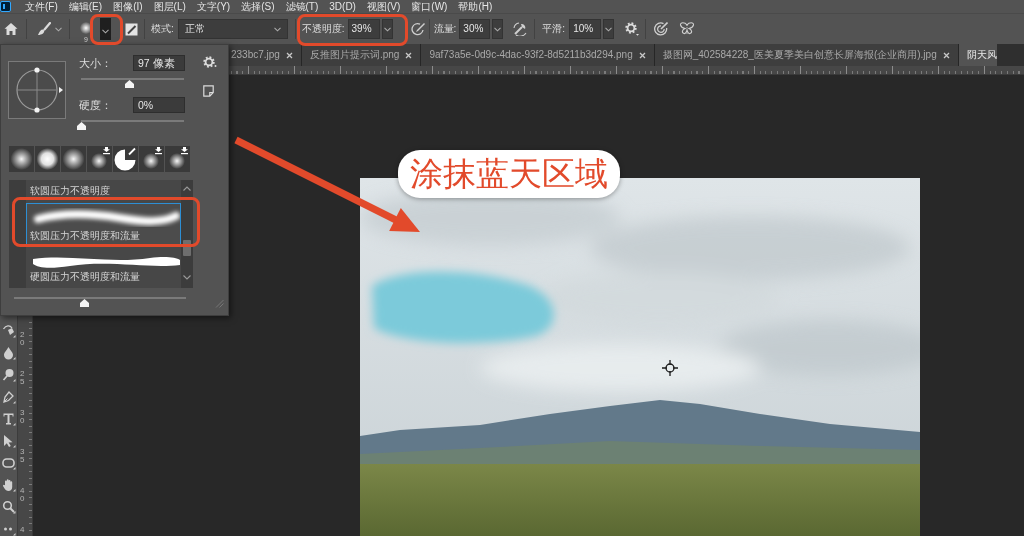  I want to click on lollipop-icon, so click(8, 375).